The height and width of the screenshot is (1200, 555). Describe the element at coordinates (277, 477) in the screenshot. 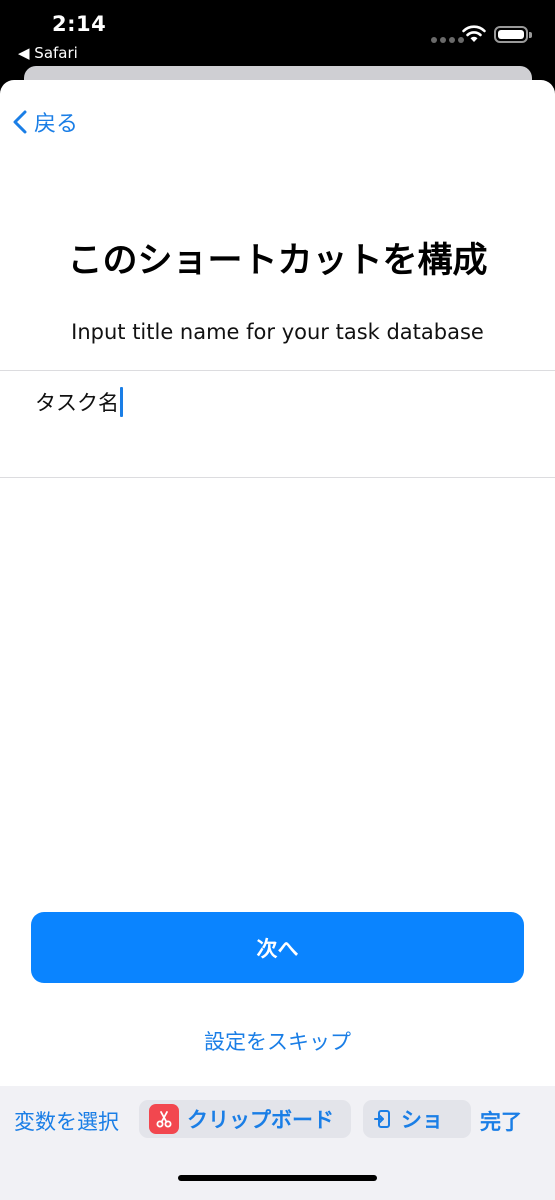

I see `input-divider-bottom` at that location.